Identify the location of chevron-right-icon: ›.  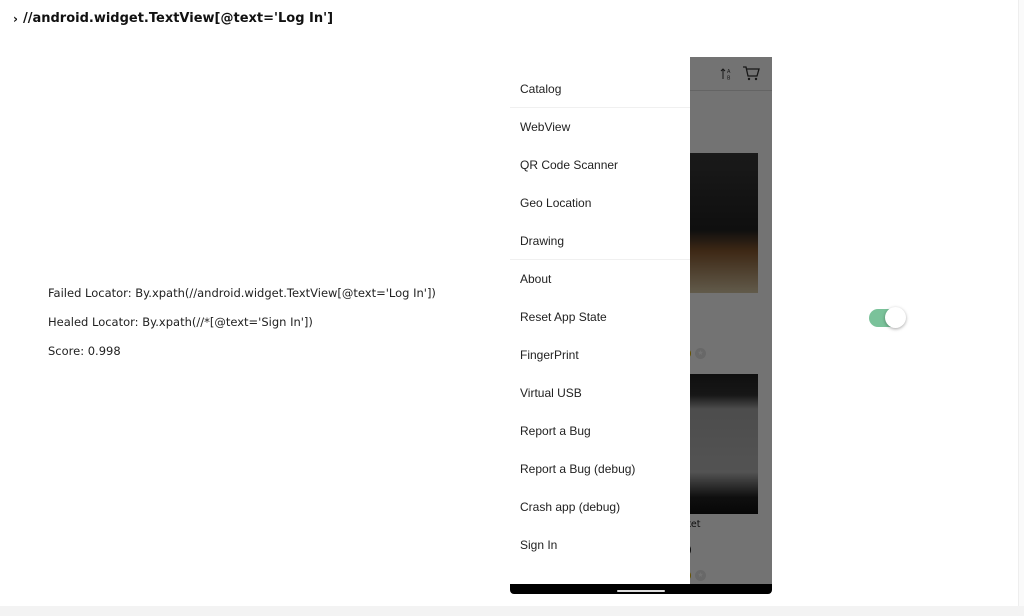
(15, 19).